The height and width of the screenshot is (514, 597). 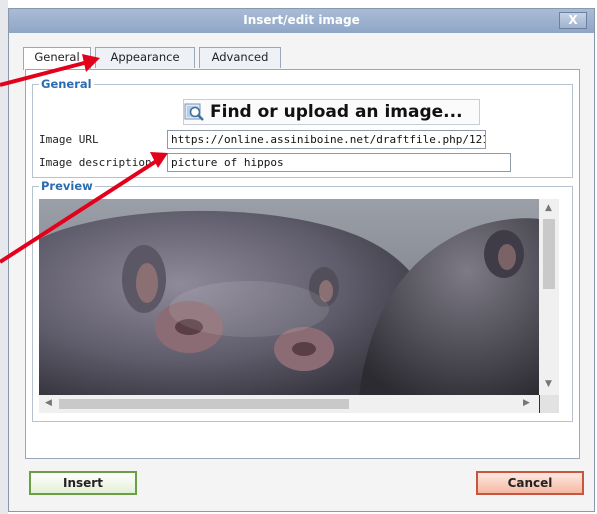 I want to click on dialog-title: Insert/edit image, so click(x=301, y=20).